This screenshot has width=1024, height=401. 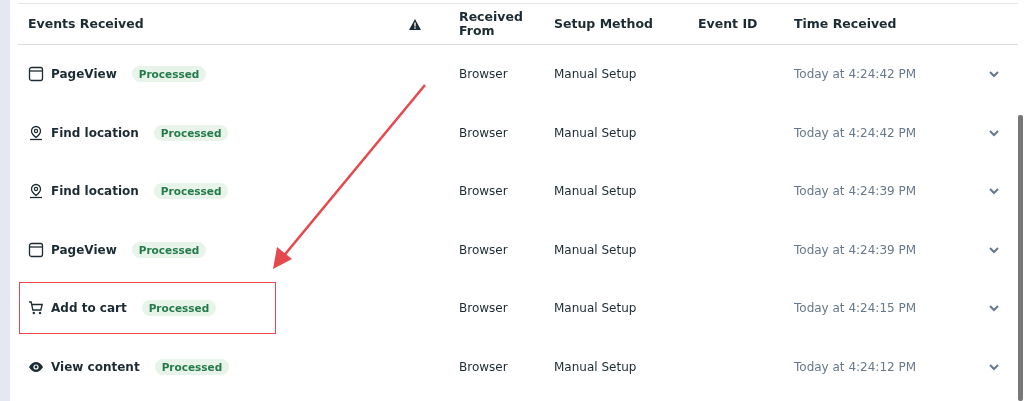 I want to click on table-cell-text: Today at 4:24:15 PM, so click(x=856, y=308).